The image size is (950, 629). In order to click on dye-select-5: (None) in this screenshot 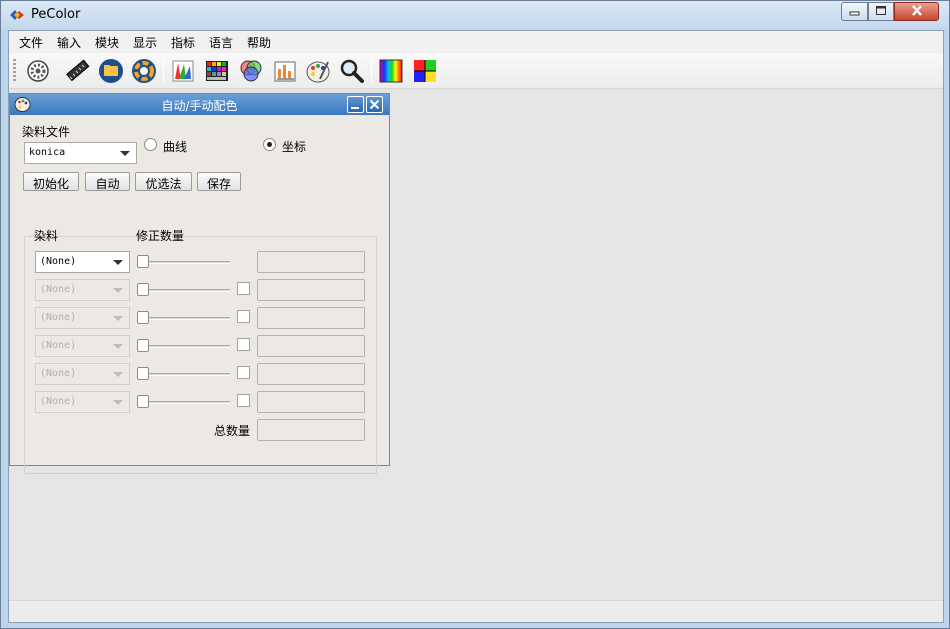, I will do `click(82, 374)`.